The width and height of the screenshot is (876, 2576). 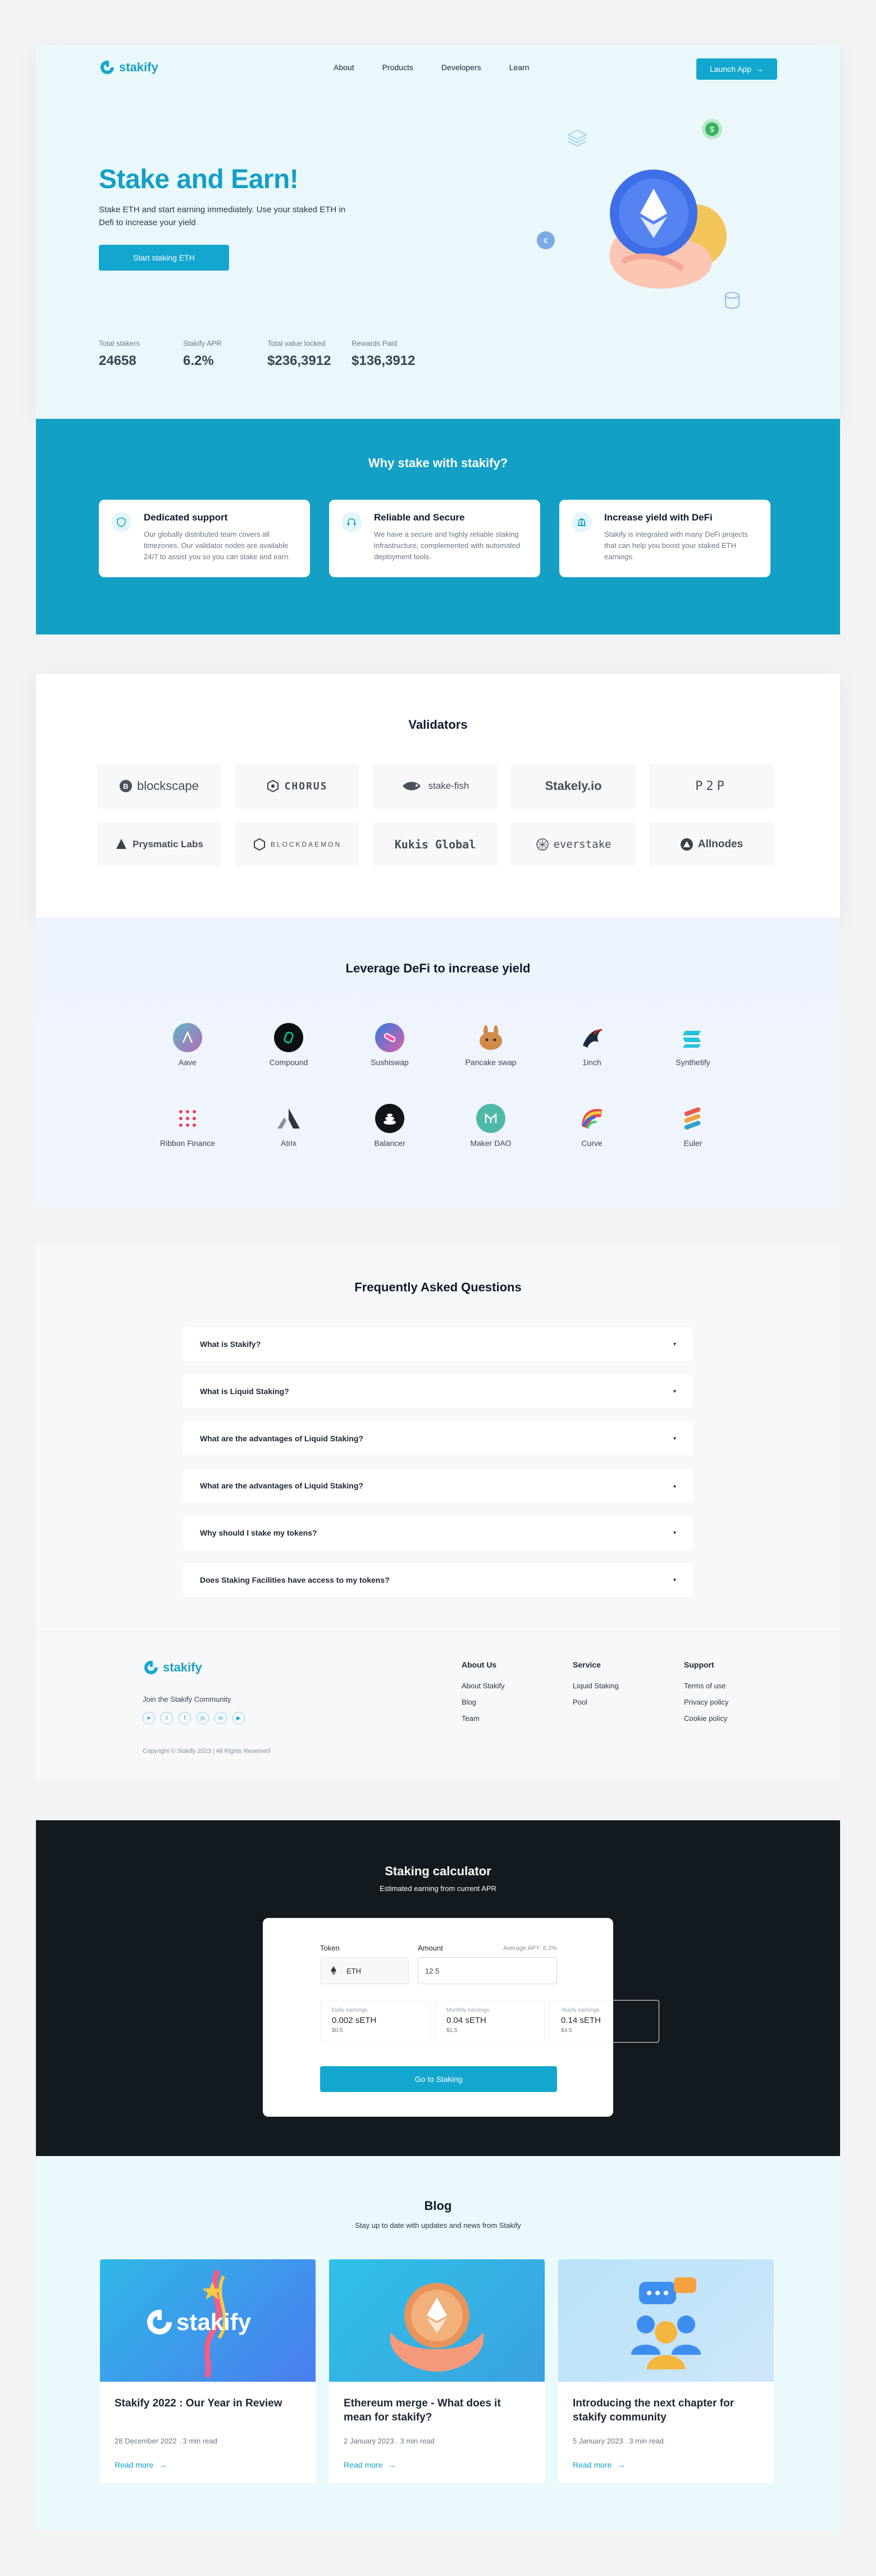 What do you see at coordinates (448, 785) in the screenshot?
I see `validator-name: stake-fish` at bounding box center [448, 785].